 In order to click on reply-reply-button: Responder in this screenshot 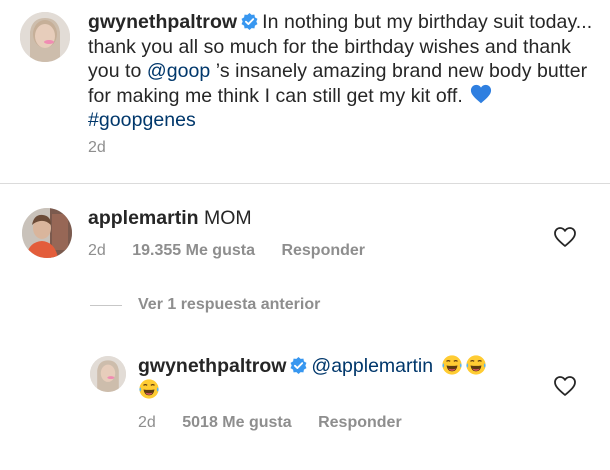, I will do `click(360, 422)`.